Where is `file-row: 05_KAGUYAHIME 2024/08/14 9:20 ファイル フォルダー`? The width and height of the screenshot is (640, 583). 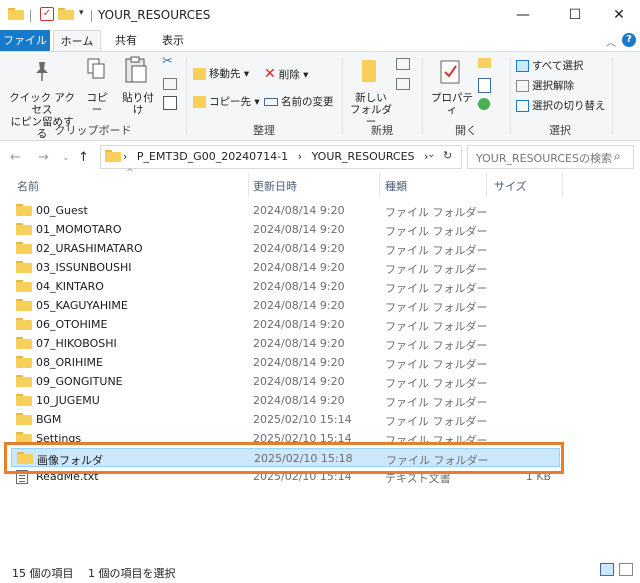 file-row: 05_KAGUYAHIME 2024/08/14 9:20 ファイル フォルダー is located at coordinates (285, 305).